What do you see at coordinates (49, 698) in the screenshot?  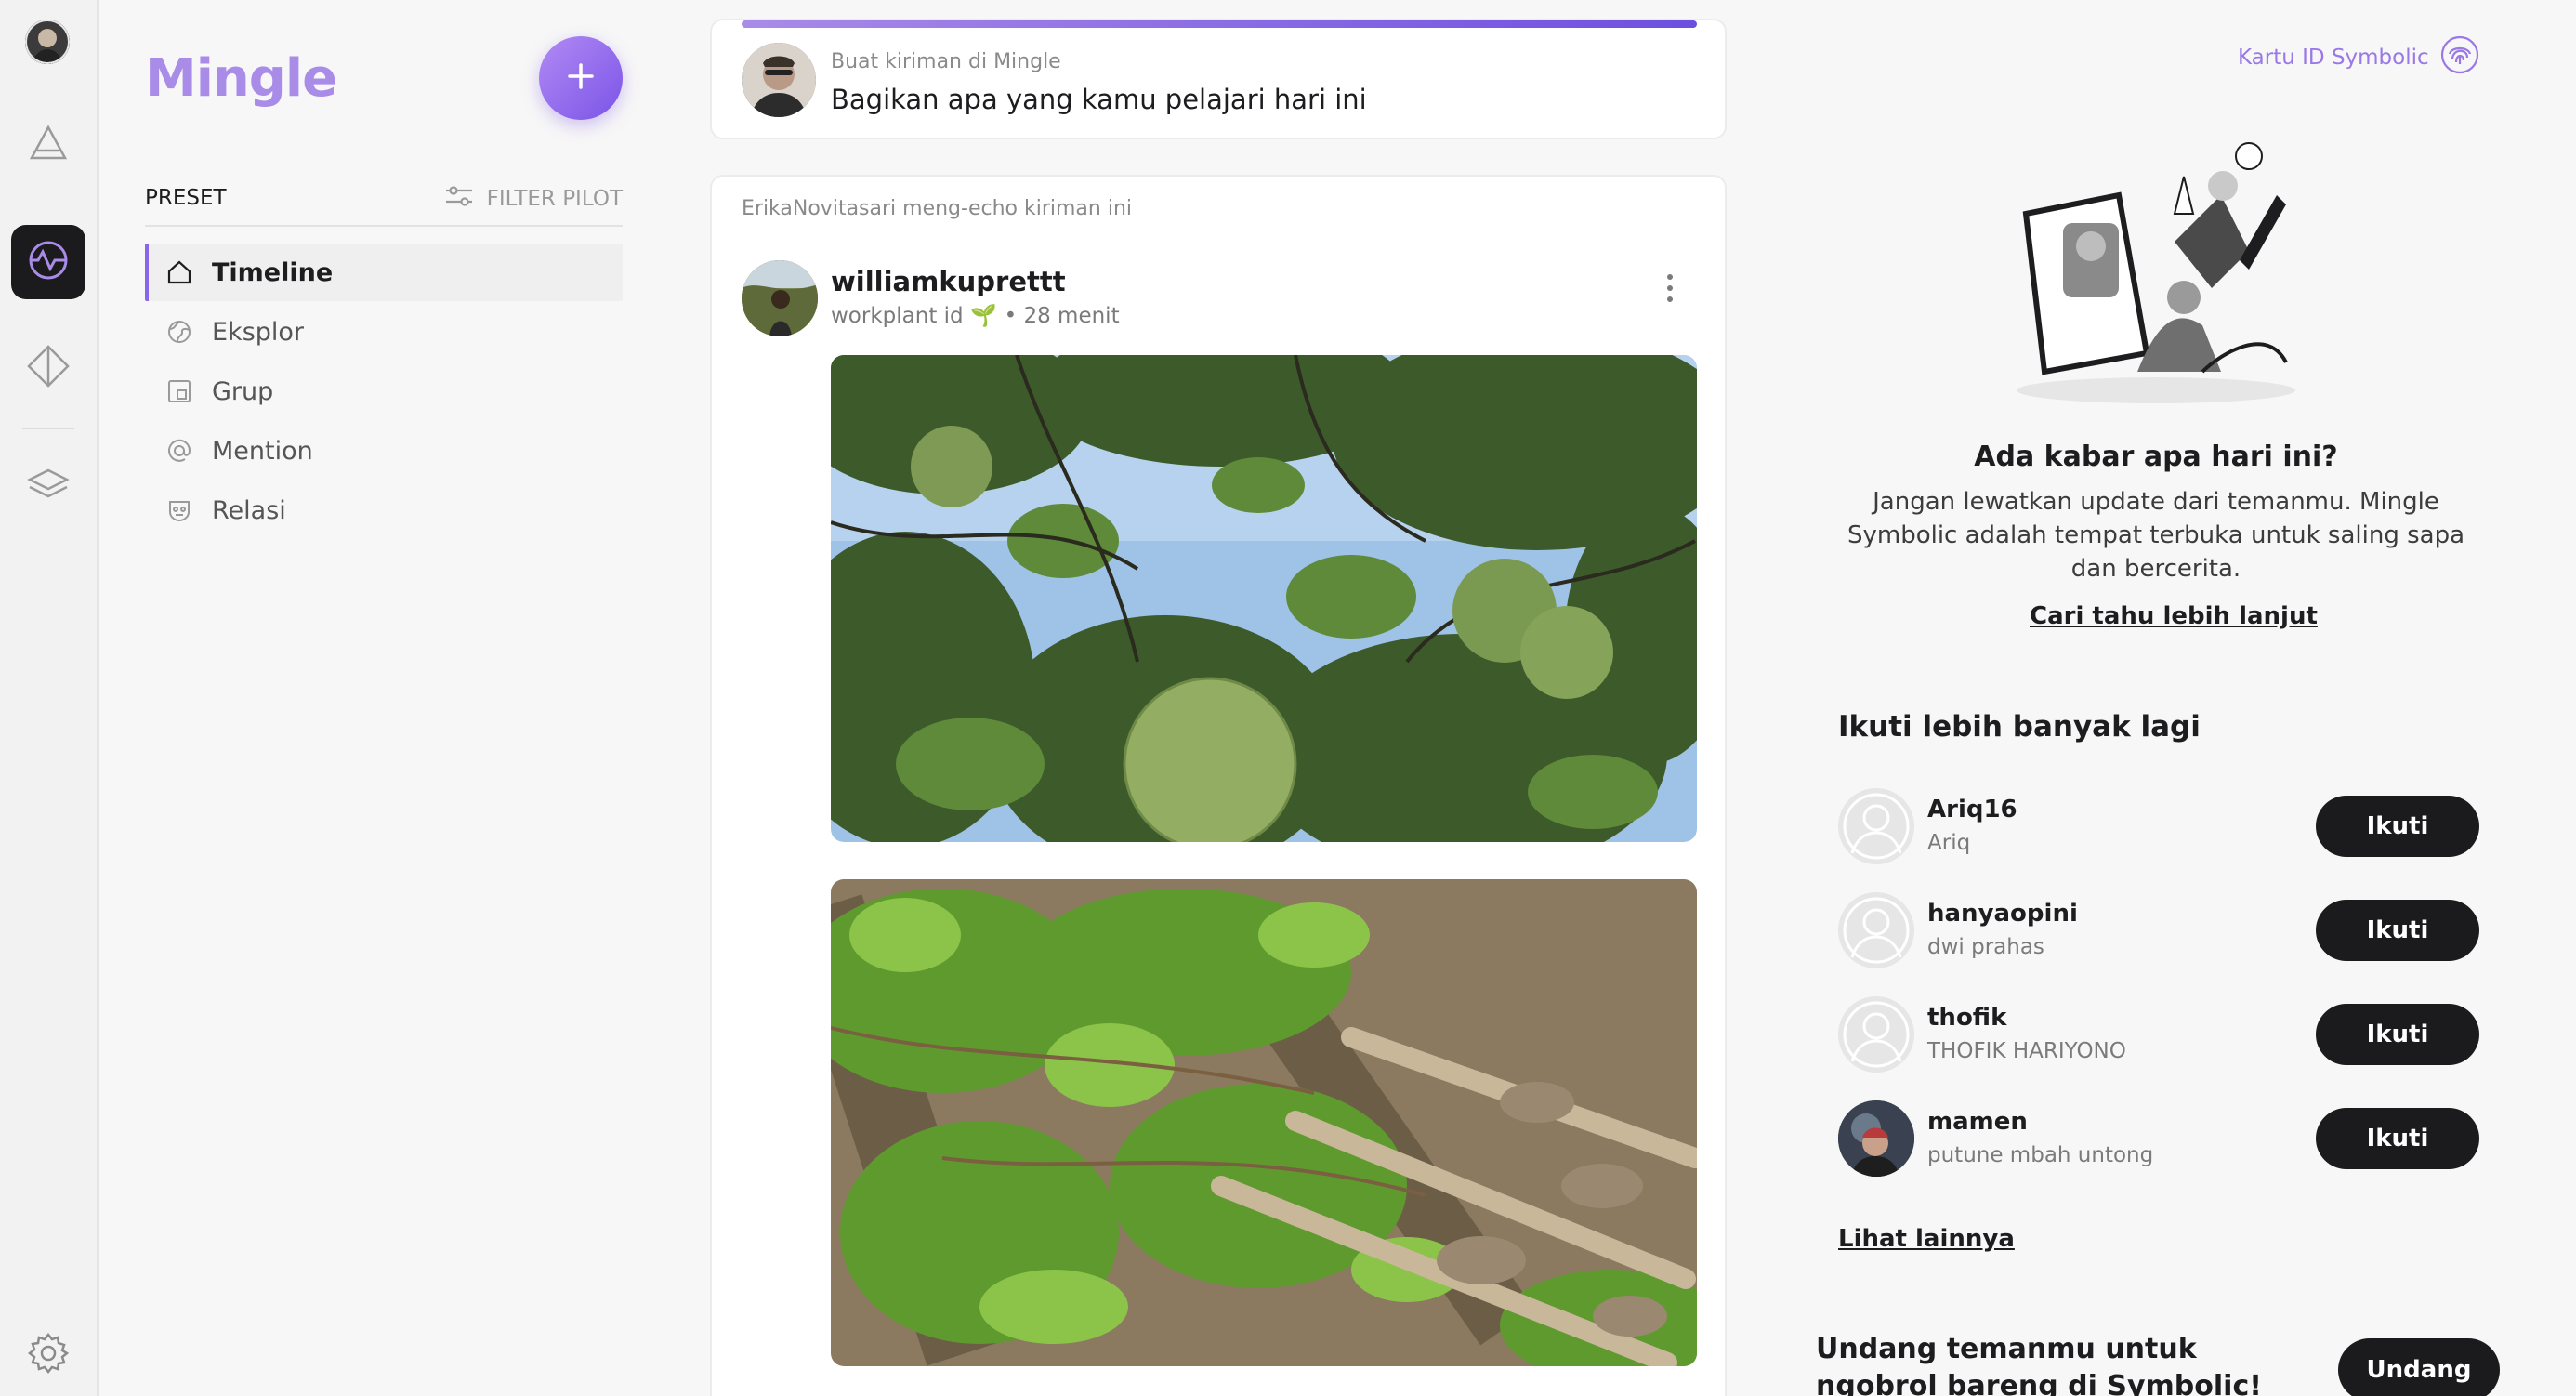 I see `icon-rail` at bounding box center [49, 698].